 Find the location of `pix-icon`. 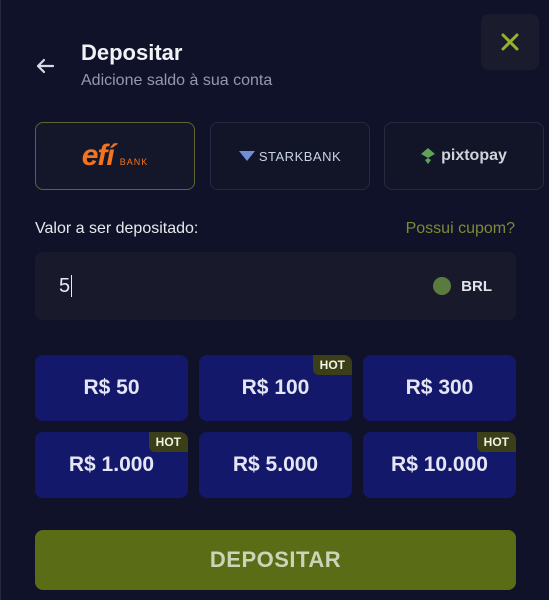

pix-icon is located at coordinates (428, 156).